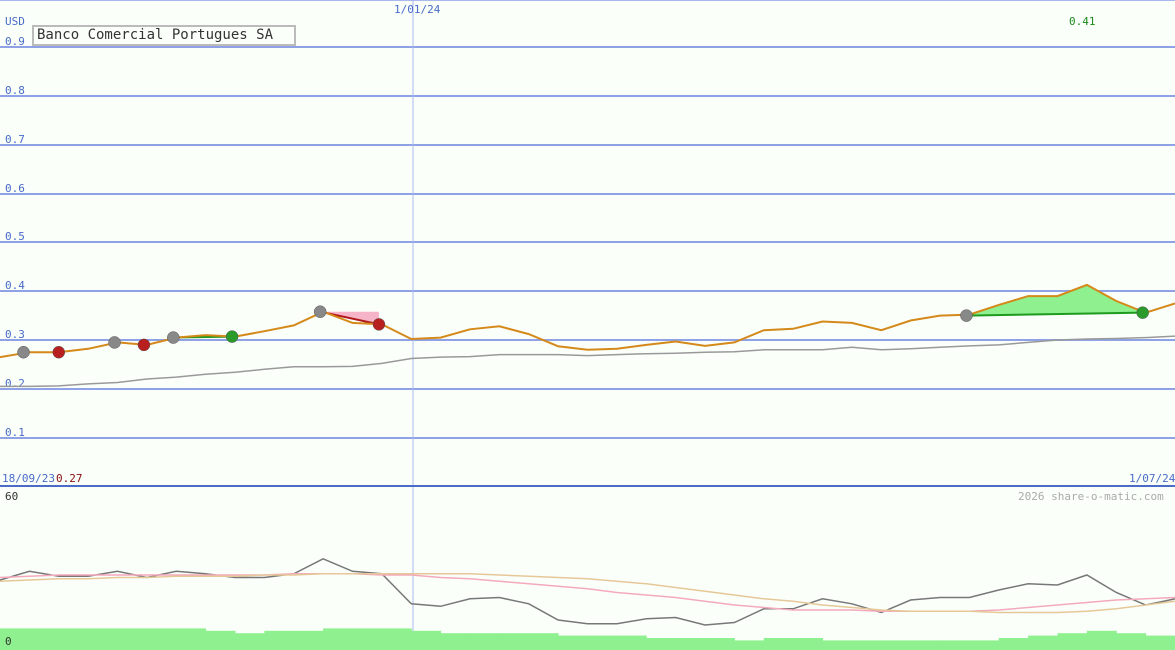 The image size is (1175, 650). What do you see at coordinates (15, 334) in the screenshot?
I see `y-tick-label: 0.3` at bounding box center [15, 334].